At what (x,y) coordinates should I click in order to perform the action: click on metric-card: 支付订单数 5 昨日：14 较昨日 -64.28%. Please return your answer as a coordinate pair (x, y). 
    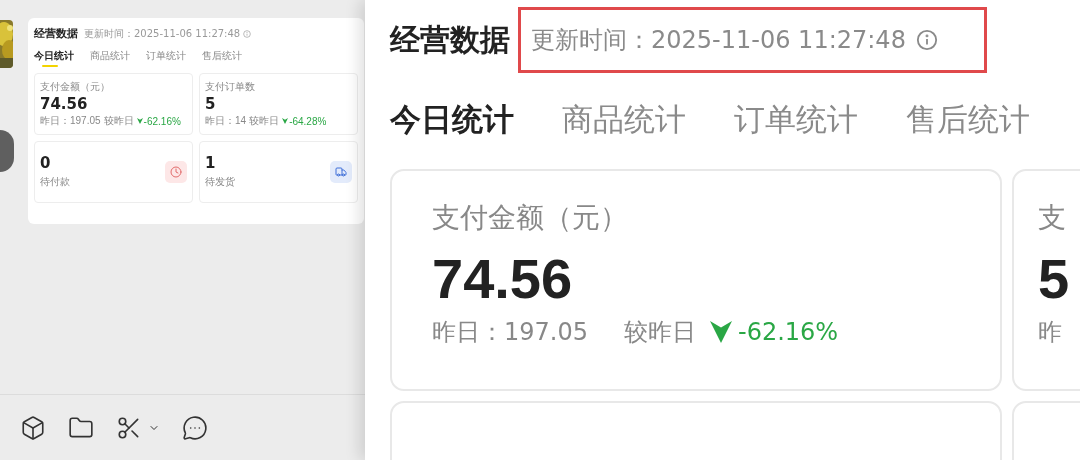
    Looking at the image, I should click on (278, 104).